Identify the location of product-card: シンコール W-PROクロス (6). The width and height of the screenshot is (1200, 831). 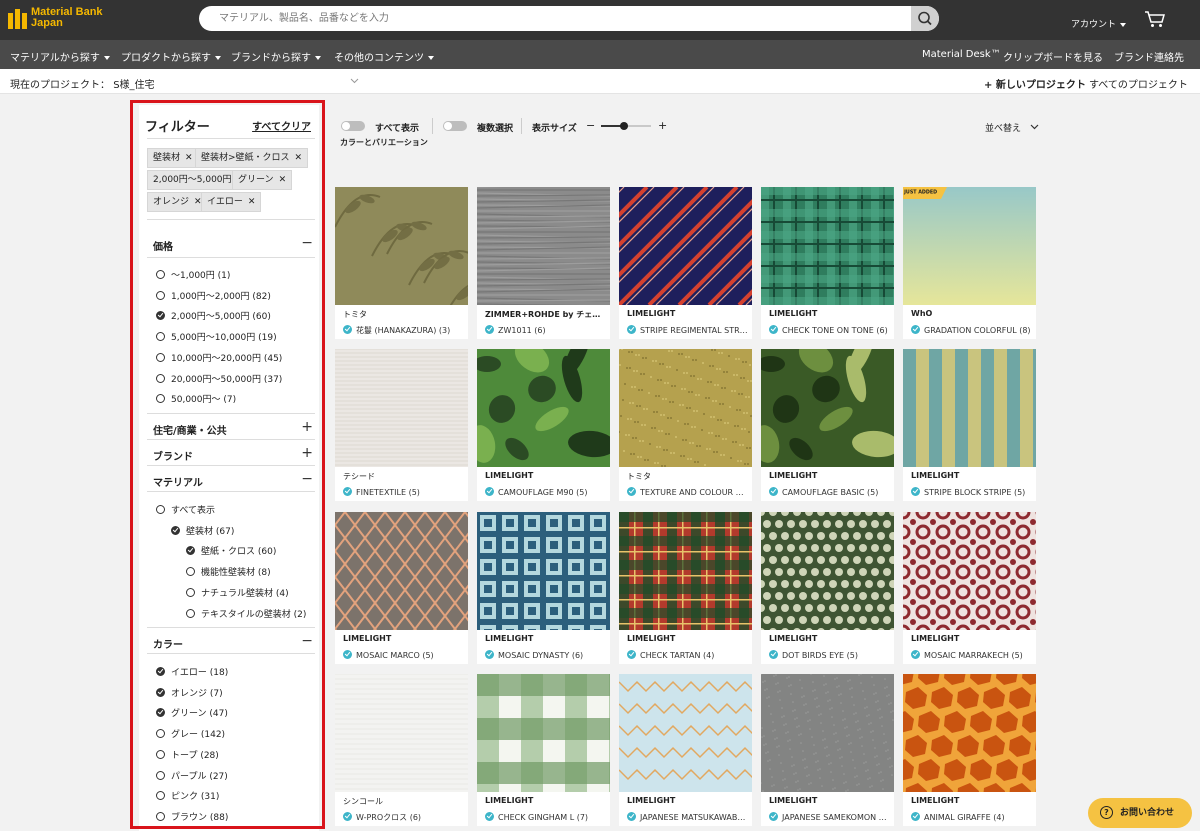
(401, 750).